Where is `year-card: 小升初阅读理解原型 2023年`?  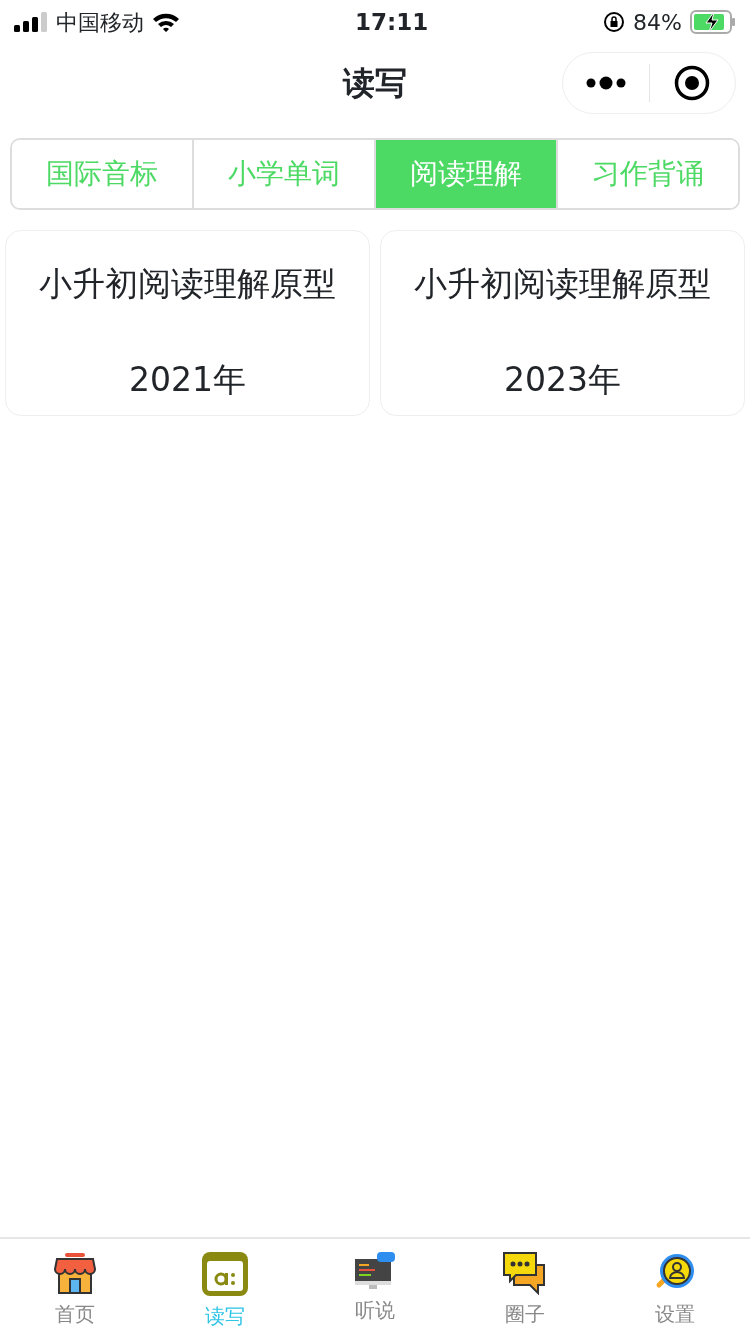
year-card: 小升初阅读理解原型 2023年 is located at coordinates (562, 323).